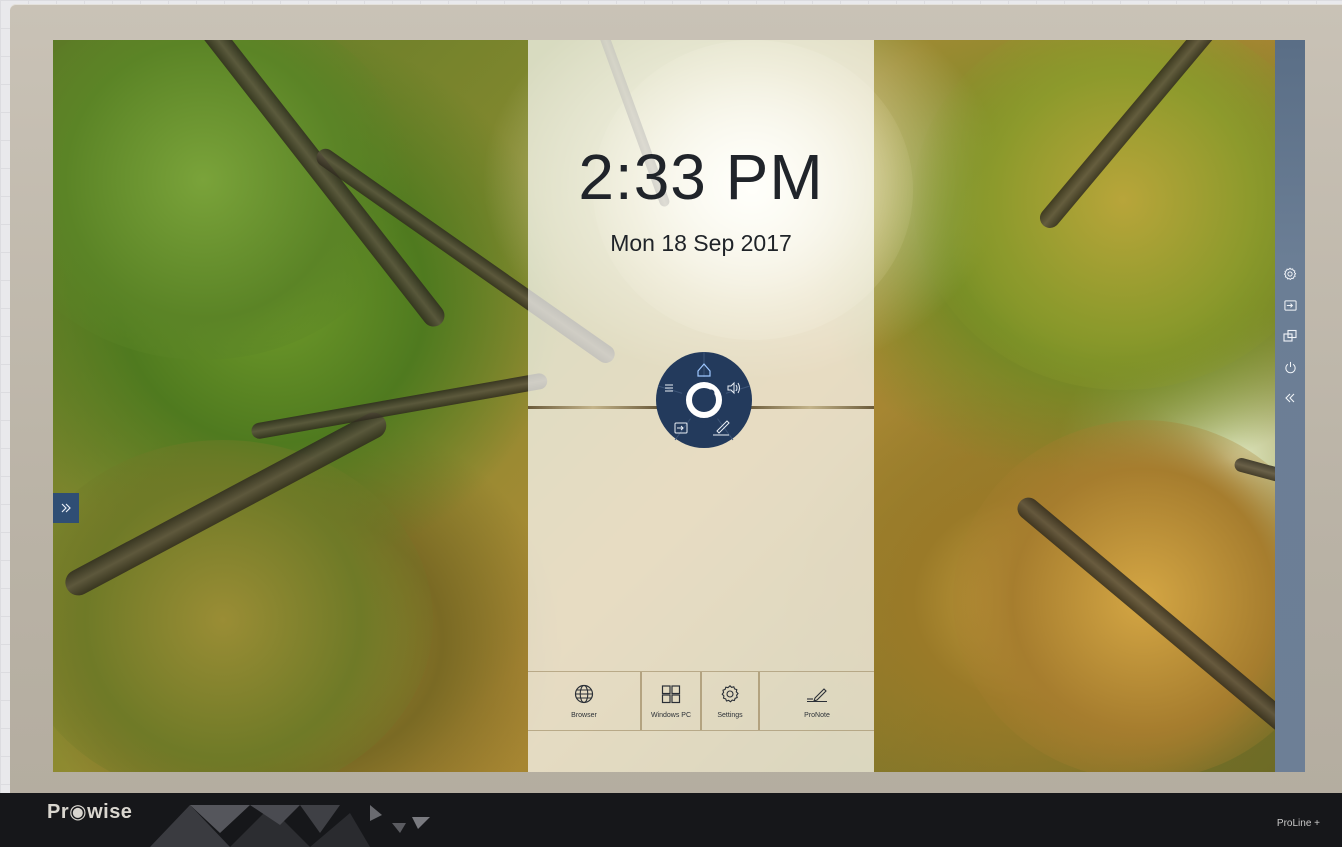 The image size is (1342, 847). I want to click on app-pronote: ProNote, so click(817, 701).